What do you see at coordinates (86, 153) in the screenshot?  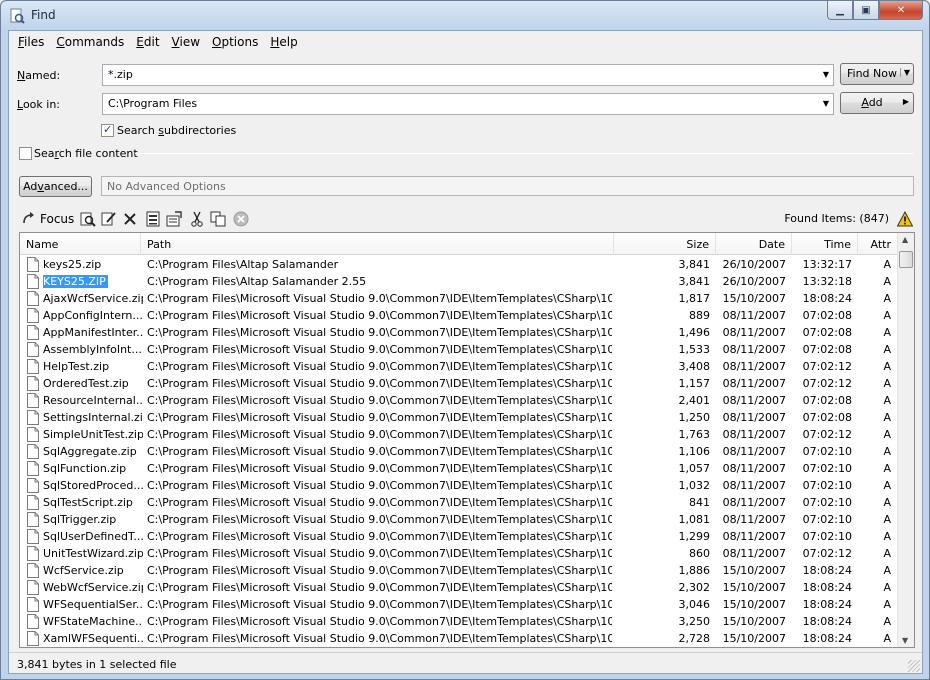 I see `search-file-content-label: Search file content` at bounding box center [86, 153].